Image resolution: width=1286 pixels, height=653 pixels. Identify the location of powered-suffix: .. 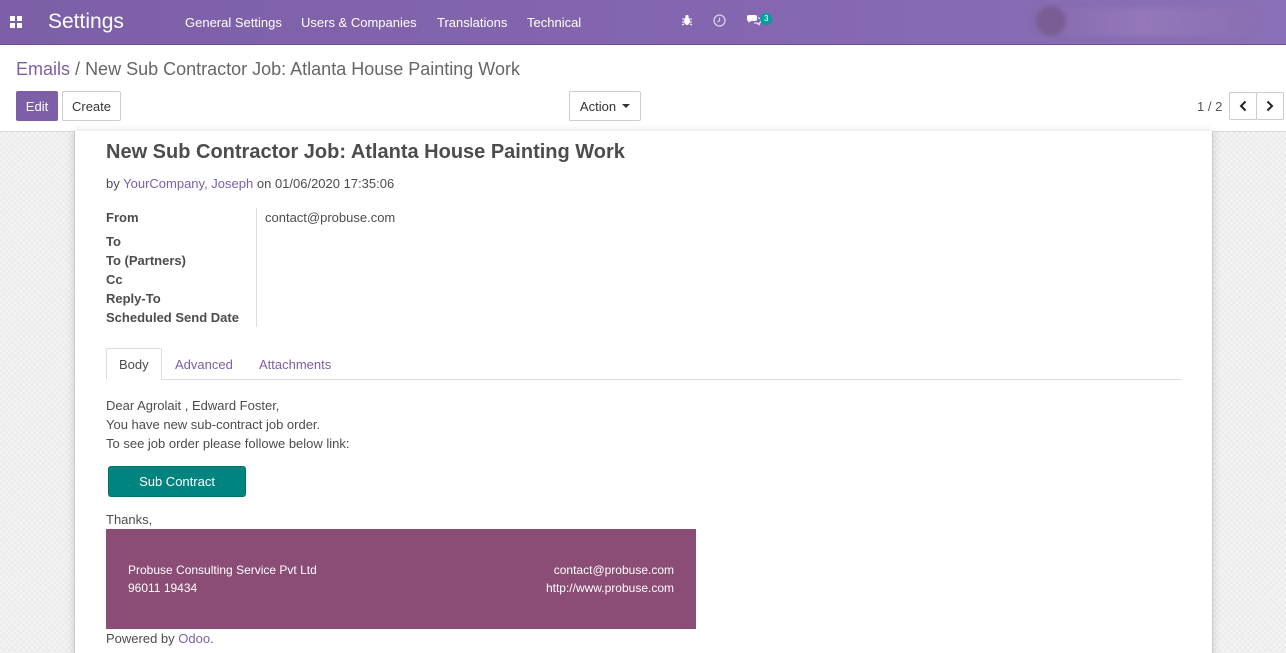
(212, 638).